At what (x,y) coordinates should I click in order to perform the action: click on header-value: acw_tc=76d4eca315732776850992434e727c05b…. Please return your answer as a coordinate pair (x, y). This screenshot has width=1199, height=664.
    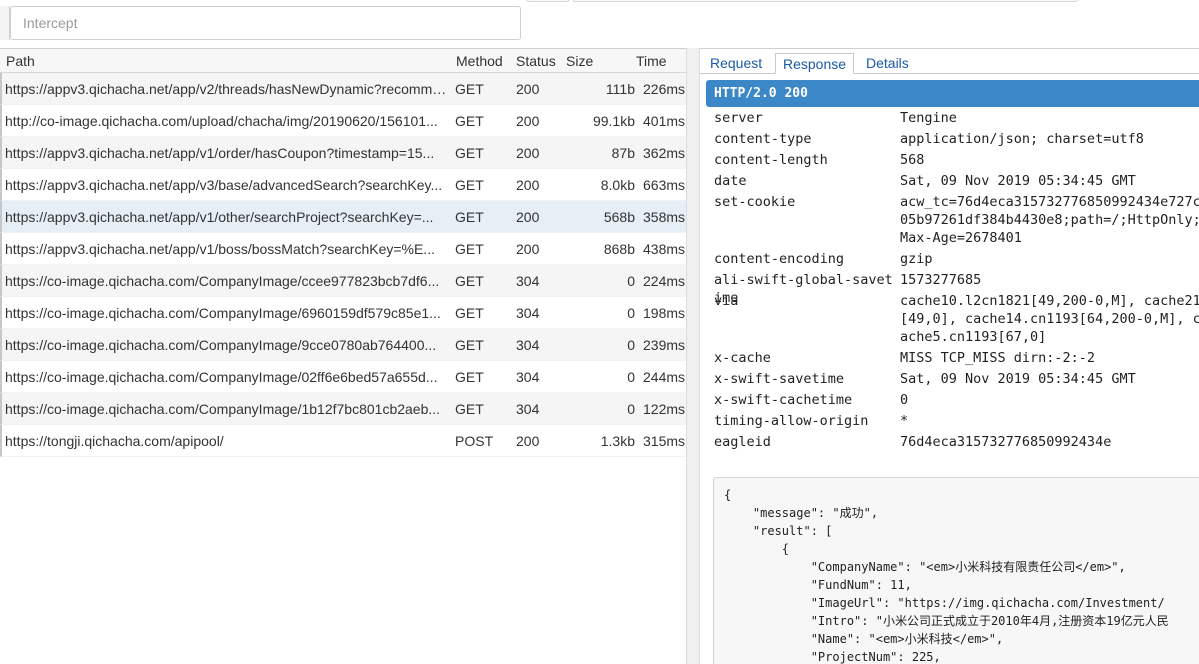
    Looking at the image, I should click on (1049, 220).